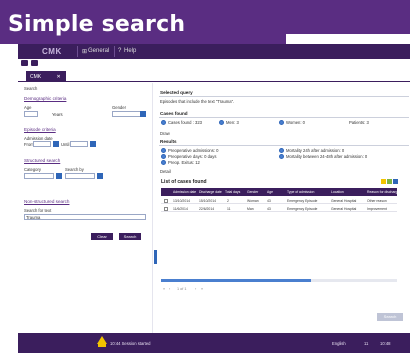 Image resolution: width=410 pixels, height=353 pixels. I want to click on category-label: Category, so click(32, 169).